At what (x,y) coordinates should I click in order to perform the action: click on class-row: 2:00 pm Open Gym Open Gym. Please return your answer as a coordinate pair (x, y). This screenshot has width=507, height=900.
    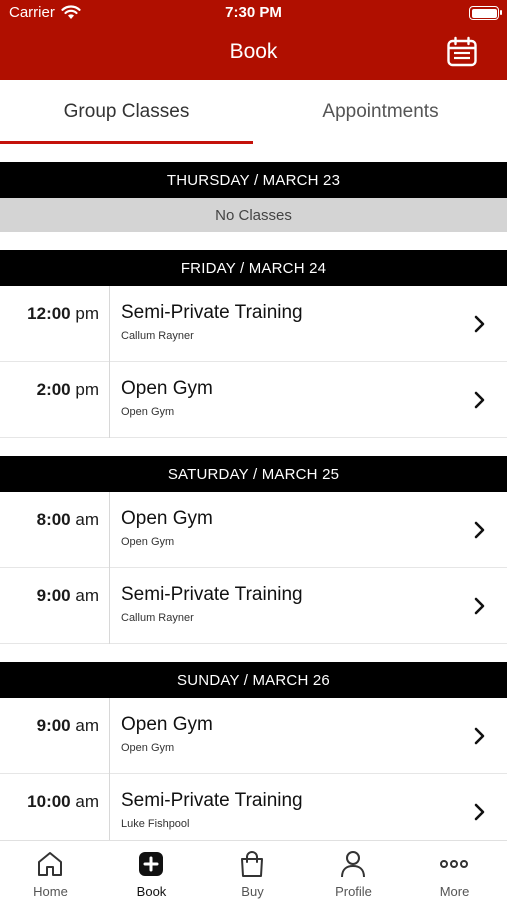
    Looking at the image, I should click on (253, 400).